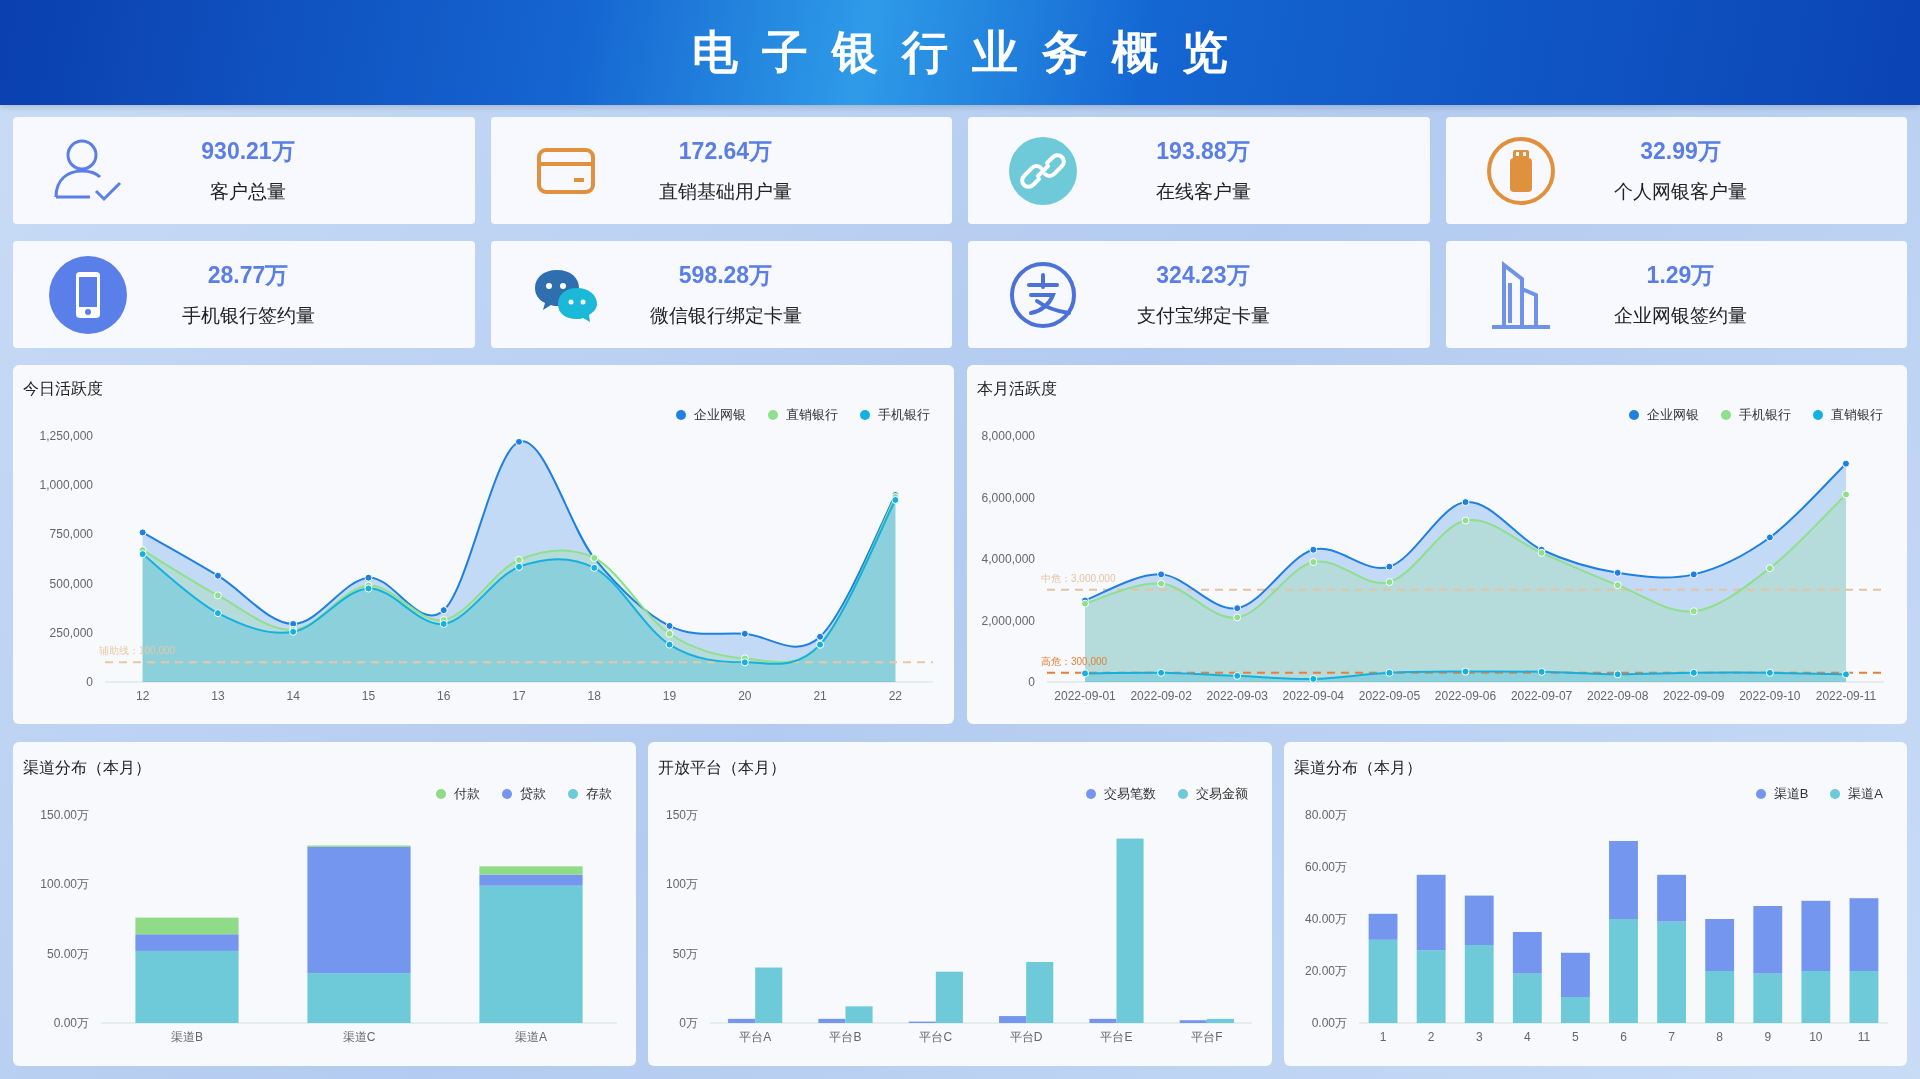 This screenshot has height=1079, width=1920. What do you see at coordinates (71, 583) in the screenshot?
I see `axis-label: 500,000` at bounding box center [71, 583].